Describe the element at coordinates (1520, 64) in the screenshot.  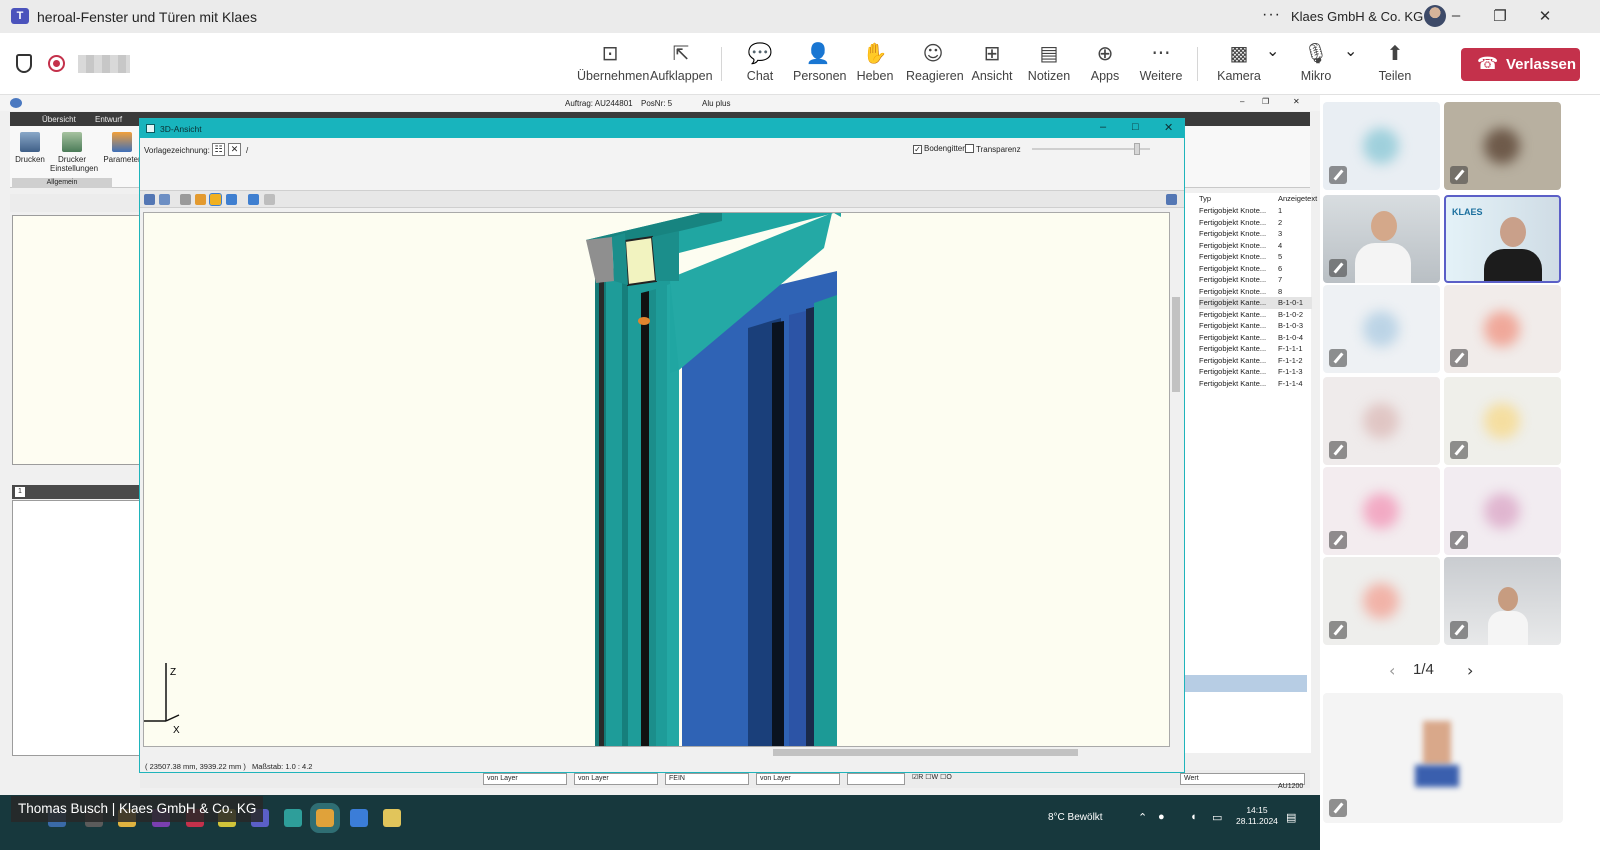
I see `leave-button: ☎ Verlassen` at that location.